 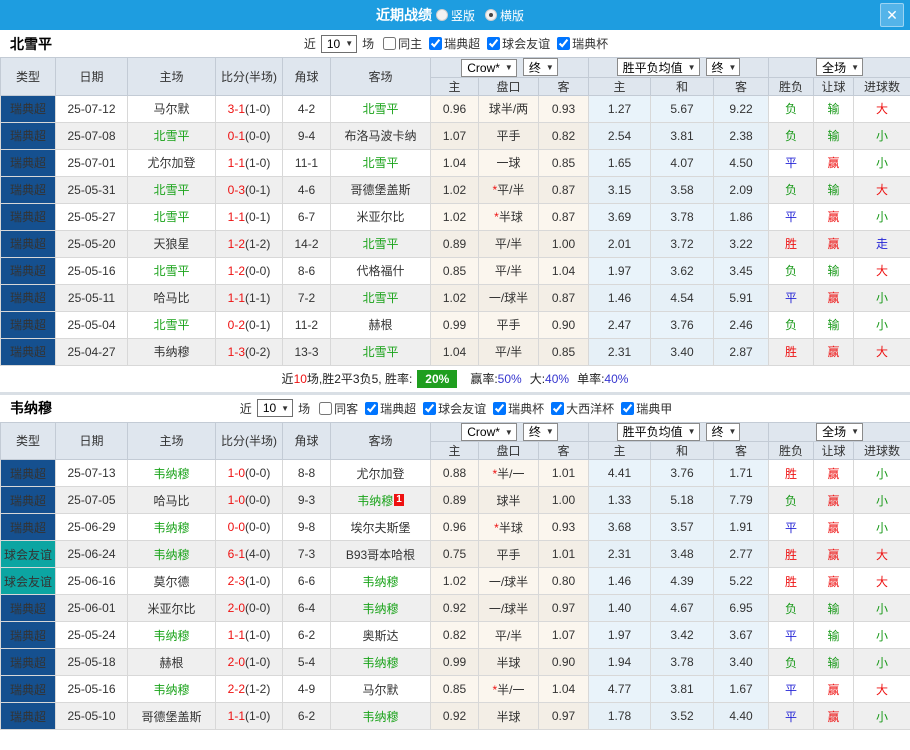 I want to click on crow-away-odds: 0.90, so click(x=563, y=662).